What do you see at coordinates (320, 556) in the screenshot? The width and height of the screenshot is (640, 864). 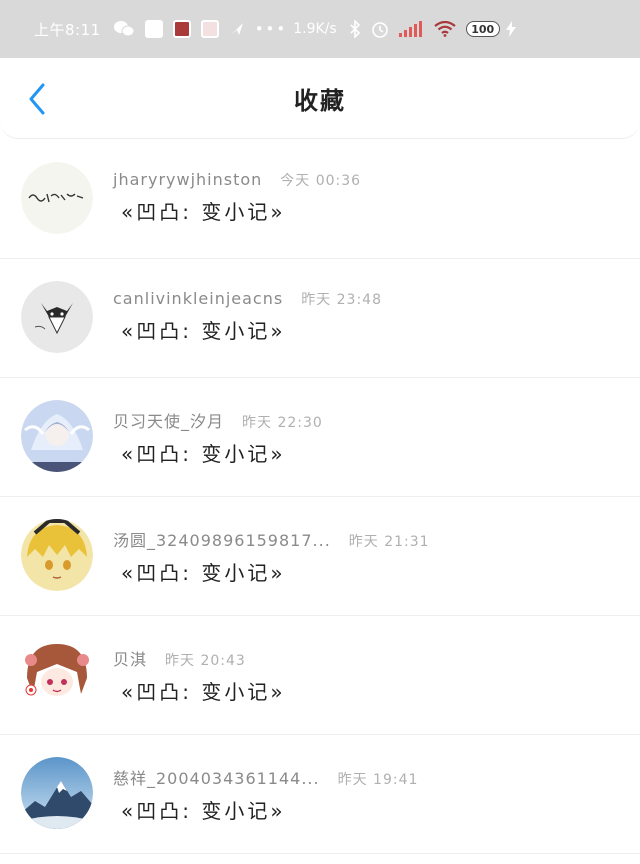 I see `list-item: 汤圆_32409896159817... 昨天 21:31 «凹凸: 变小记»` at bounding box center [320, 556].